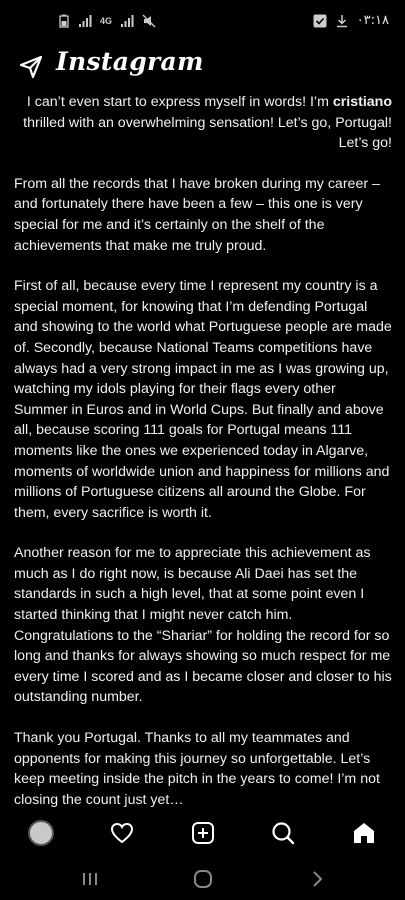 This screenshot has height=900, width=405. I want to click on home-icon, so click(364, 833).